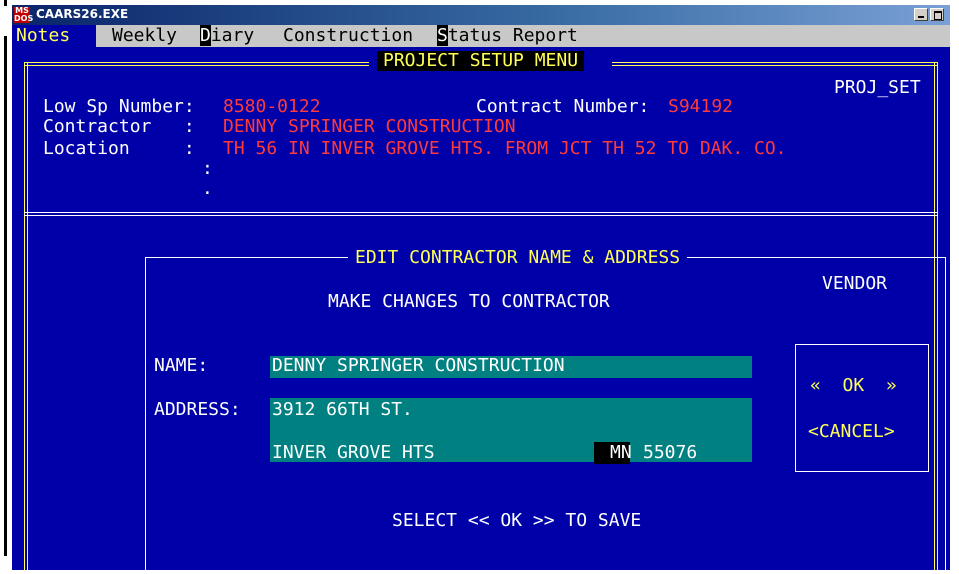 The image size is (959, 574). What do you see at coordinates (119, 148) in the screenshot?
I see `location-label: Location :` at bounding box center [119, 148].